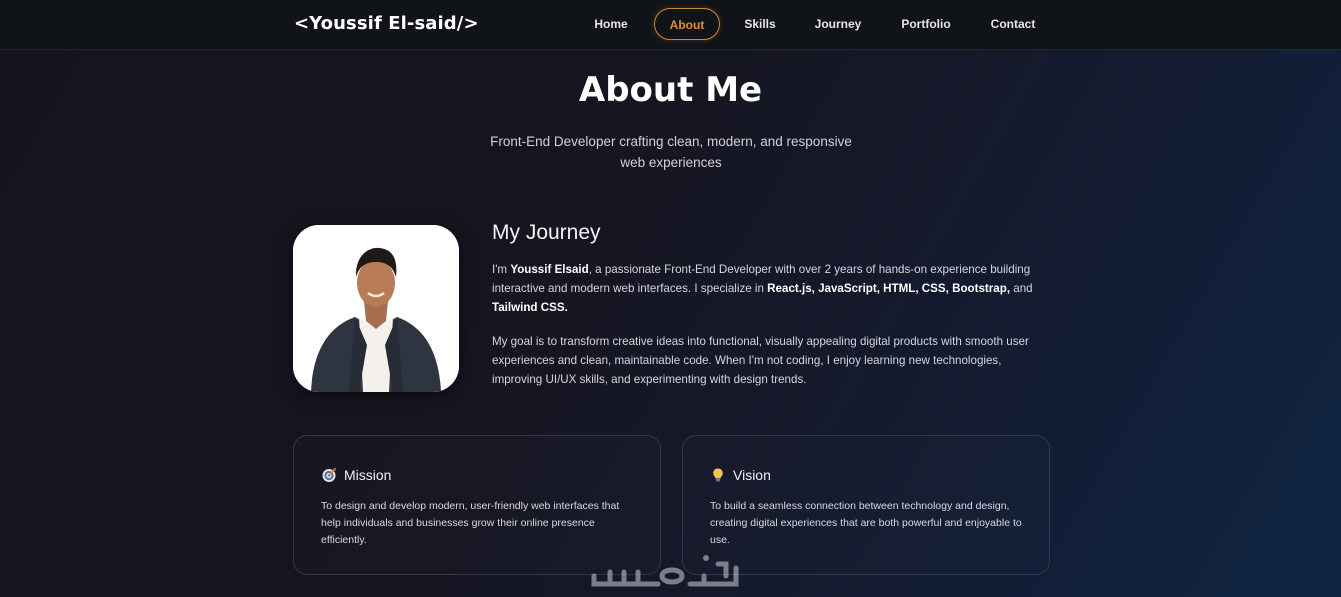 The image size is (1341, 597). Describe the element at coordinates (665, 571) in the screenshot. I see `watermark-logo` at that location.